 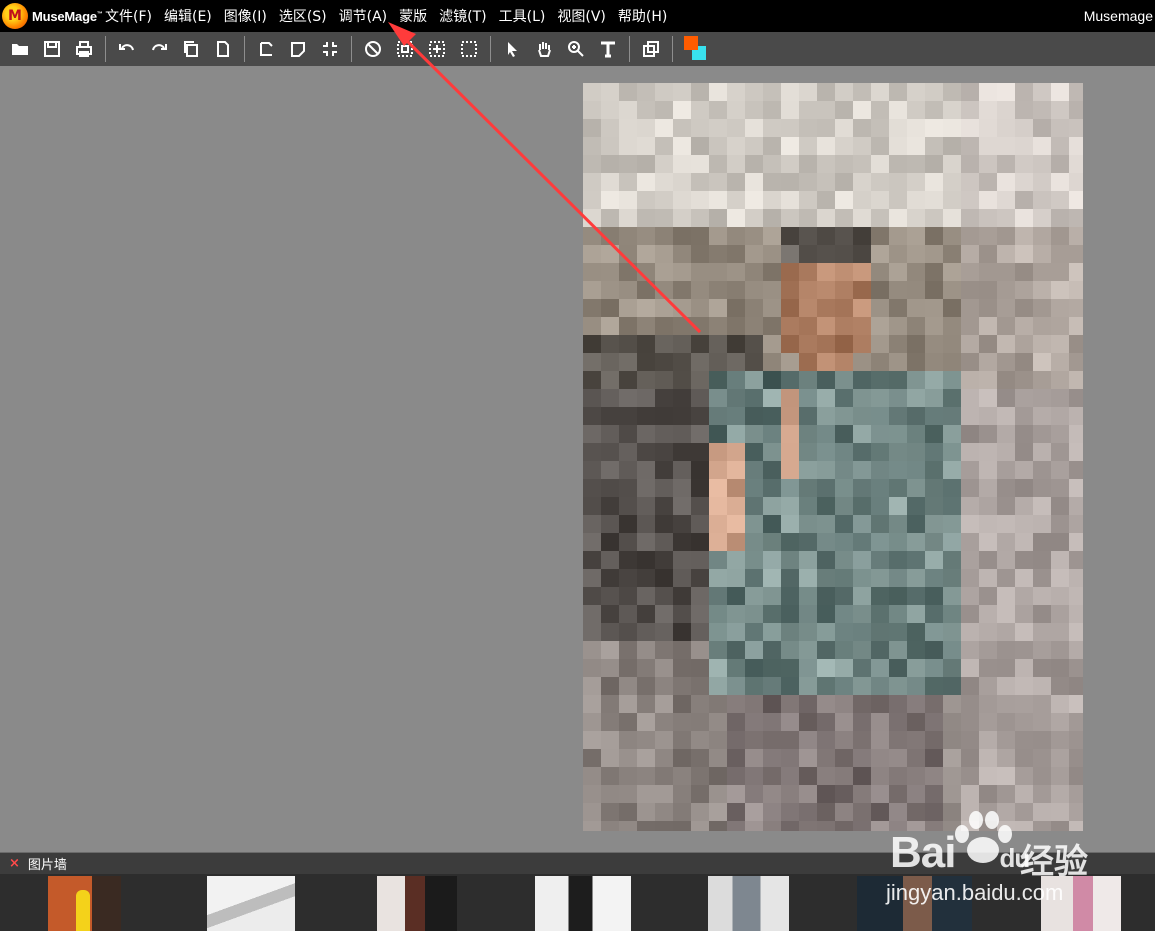 What do you see at coordinates (159, 49) in the screenshot?
I see `redo-icon` at bounding box center [159, 49].